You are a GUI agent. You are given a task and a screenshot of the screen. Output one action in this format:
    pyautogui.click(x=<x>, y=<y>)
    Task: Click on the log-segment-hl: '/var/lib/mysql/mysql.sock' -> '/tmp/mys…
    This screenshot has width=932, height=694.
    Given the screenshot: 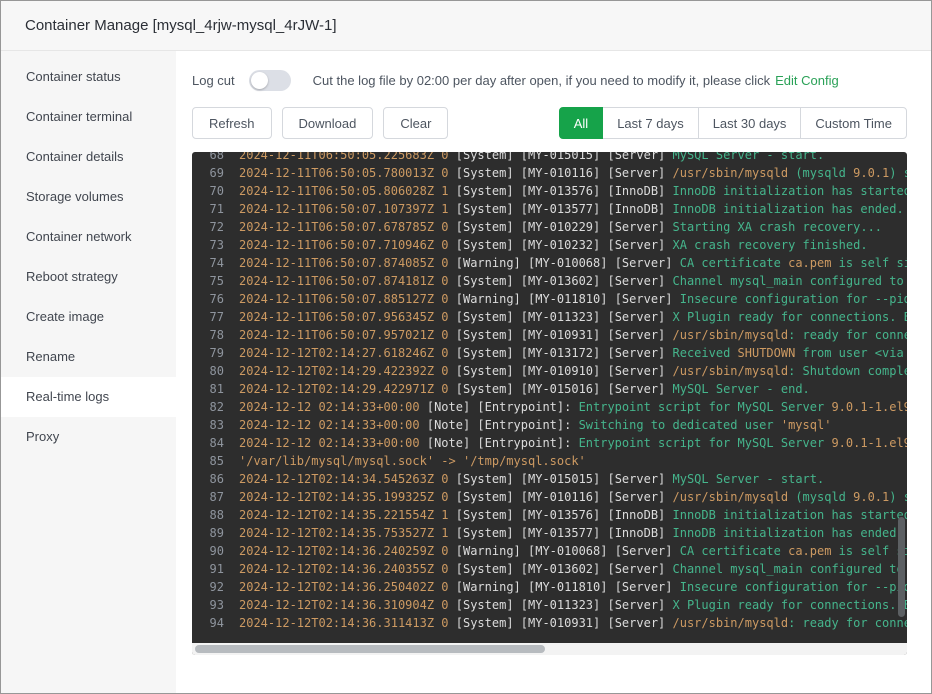 What is the action you would take?
    pyautogui.click(x=412, y=461)
    